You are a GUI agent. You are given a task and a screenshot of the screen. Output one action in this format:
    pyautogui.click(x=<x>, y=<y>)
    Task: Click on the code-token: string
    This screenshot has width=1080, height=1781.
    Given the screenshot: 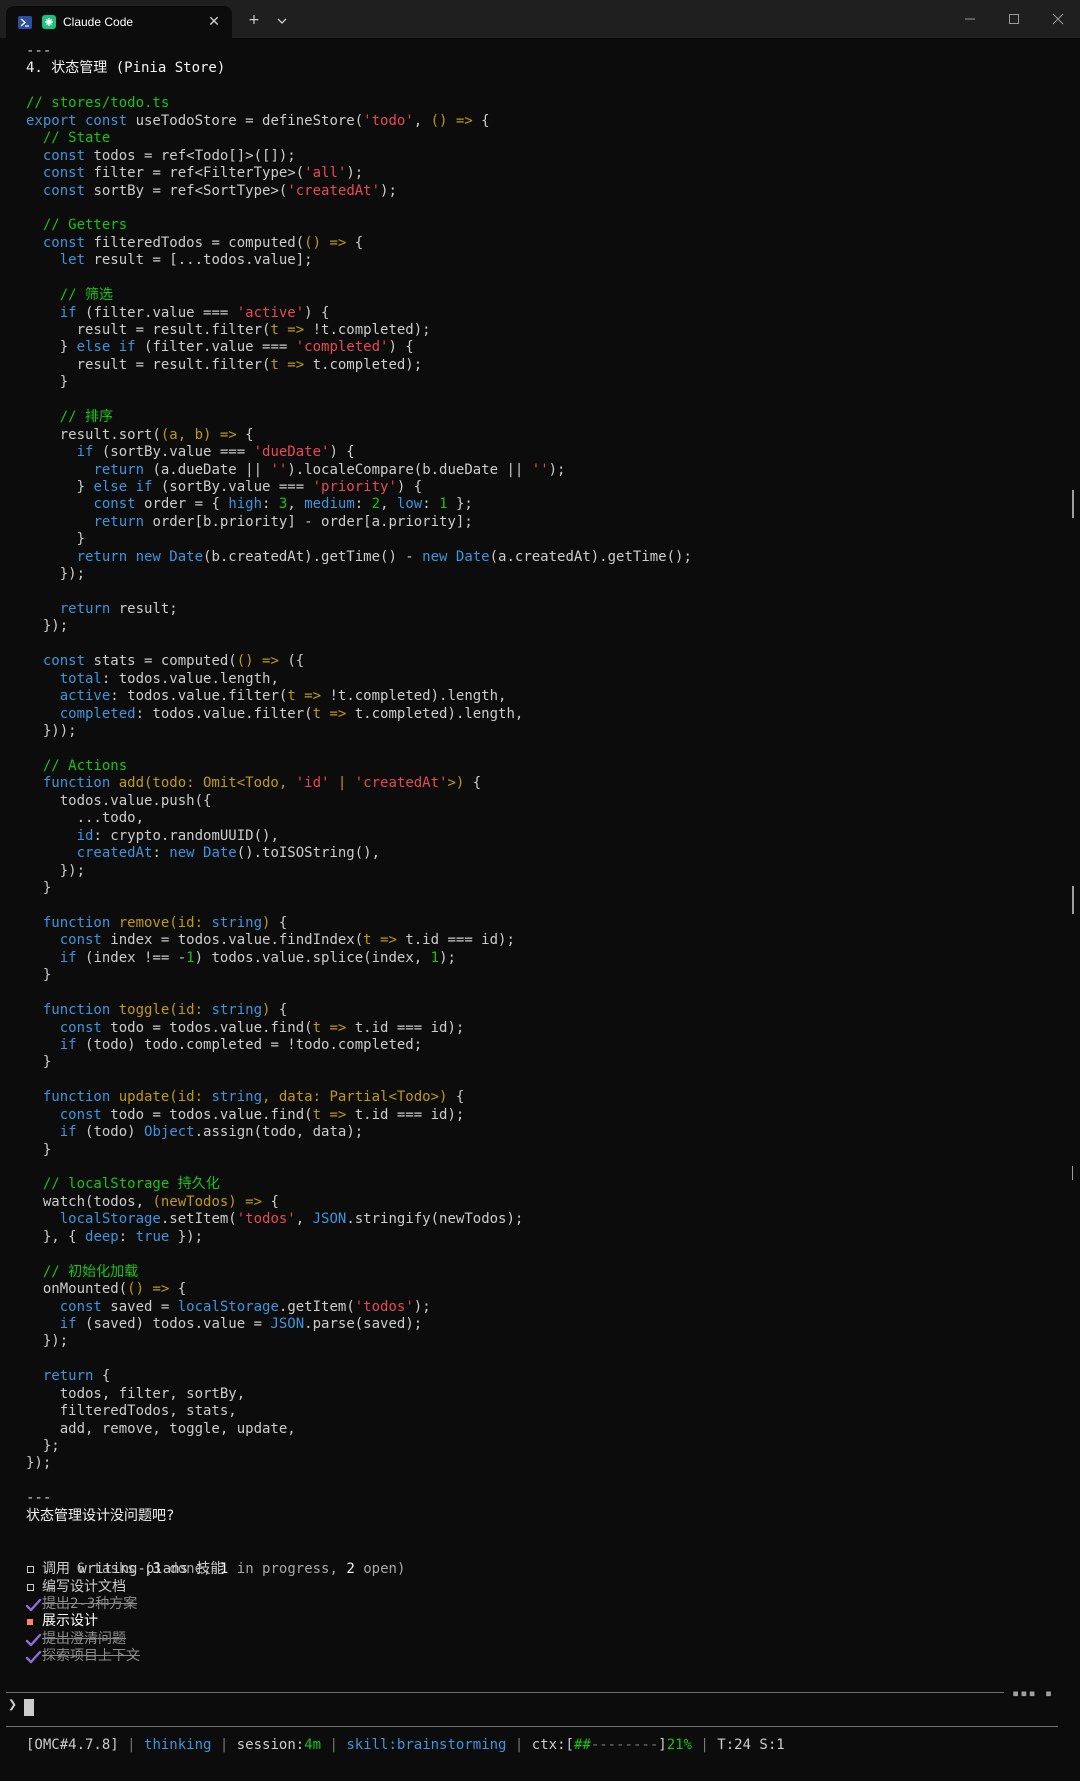 What is the action you would take?
    pyautogui.click(x=237, y=1097)
    